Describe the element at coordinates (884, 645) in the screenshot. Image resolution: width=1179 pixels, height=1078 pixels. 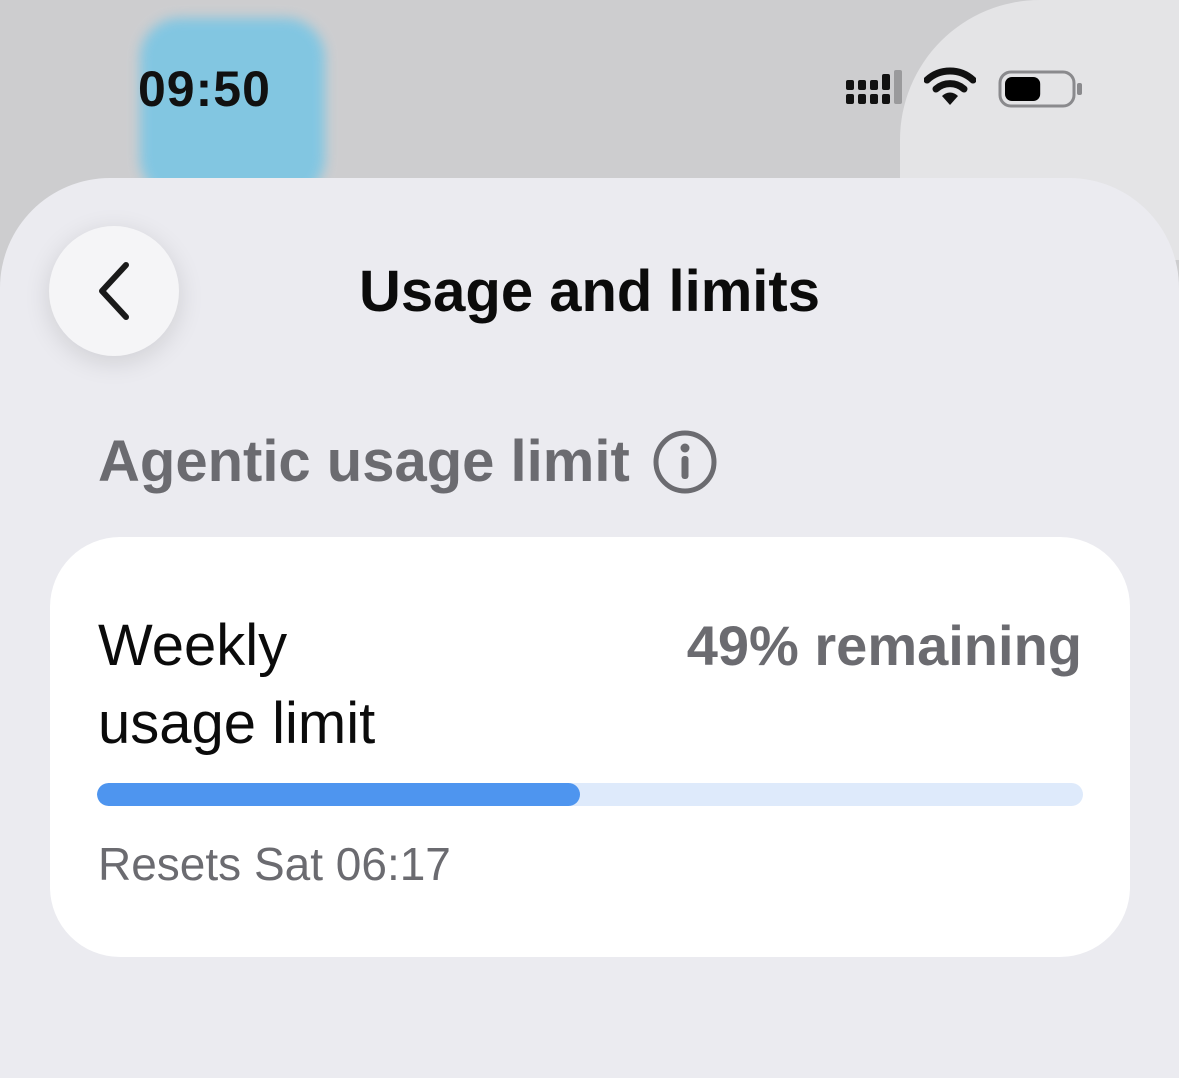
I see `remaining-percentage: 49% remaining` at that location.